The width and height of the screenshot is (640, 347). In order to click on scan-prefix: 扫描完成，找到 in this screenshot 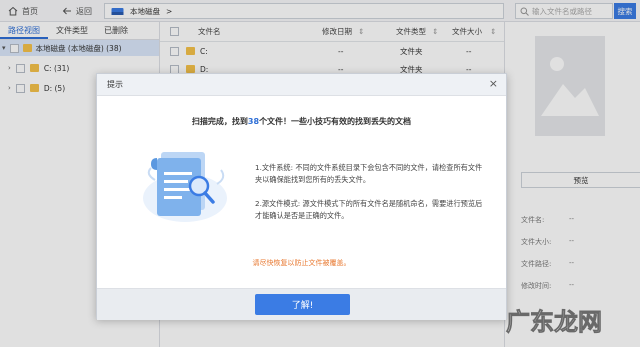, I will do `click(219, 121)`.